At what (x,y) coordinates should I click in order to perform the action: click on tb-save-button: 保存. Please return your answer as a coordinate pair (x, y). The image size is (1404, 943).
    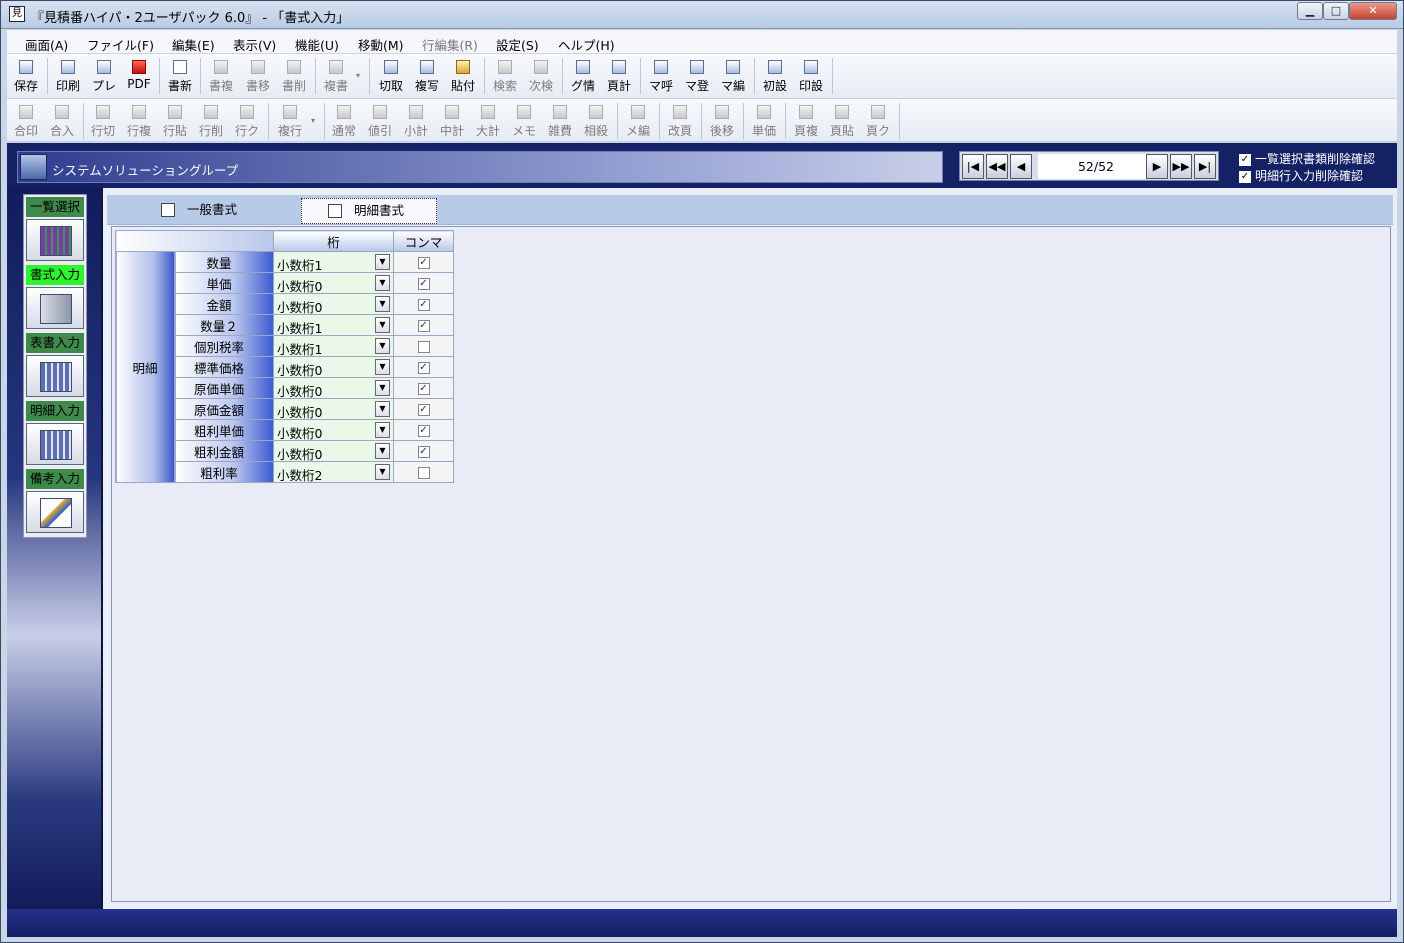
    Looking at the image, I should click on (26, 76).